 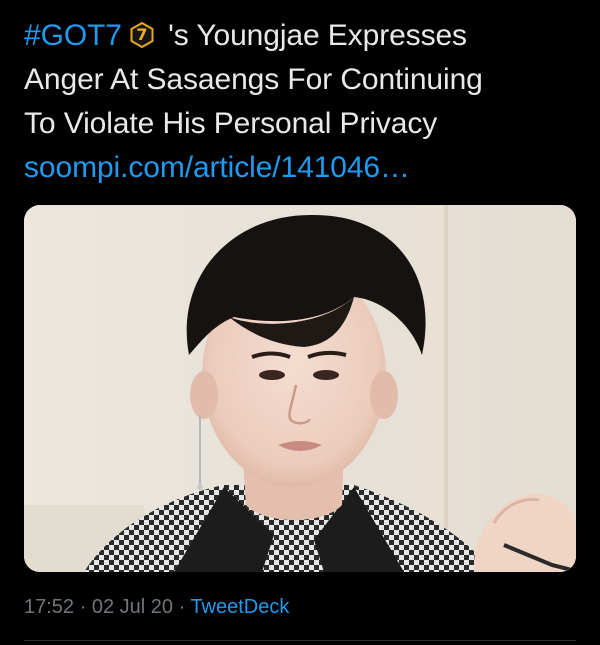 I want to click on tweet-text-line-2: Anger At Sasaengs For Continuing, so click(x=253, y=79).